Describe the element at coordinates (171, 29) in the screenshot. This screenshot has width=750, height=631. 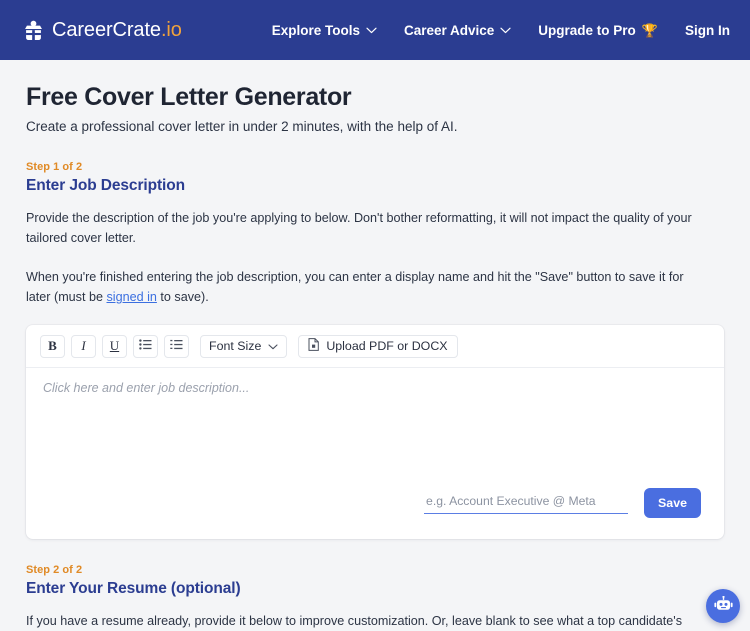
I see `brand-tld: .io` at that location.